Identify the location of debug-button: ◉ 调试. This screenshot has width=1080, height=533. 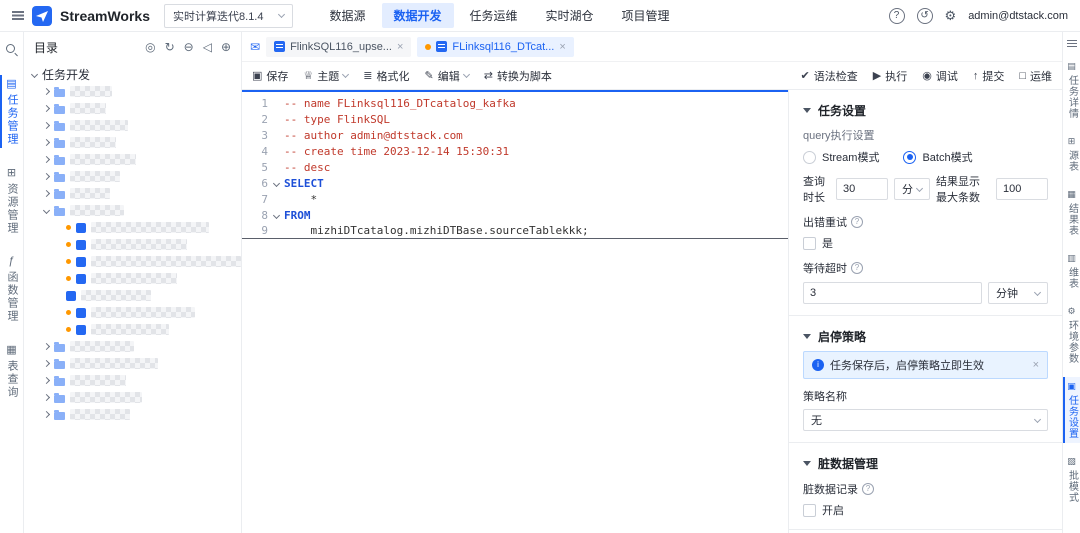
(940, 76).